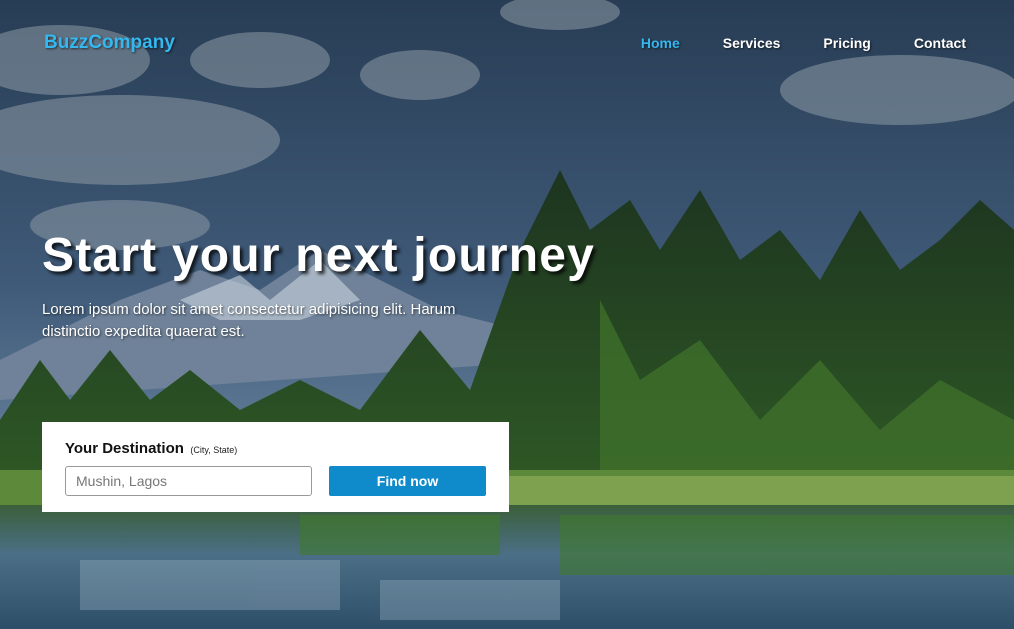  I want to click on main-nav: Home Services Pricing Contact, so click(782, 43).